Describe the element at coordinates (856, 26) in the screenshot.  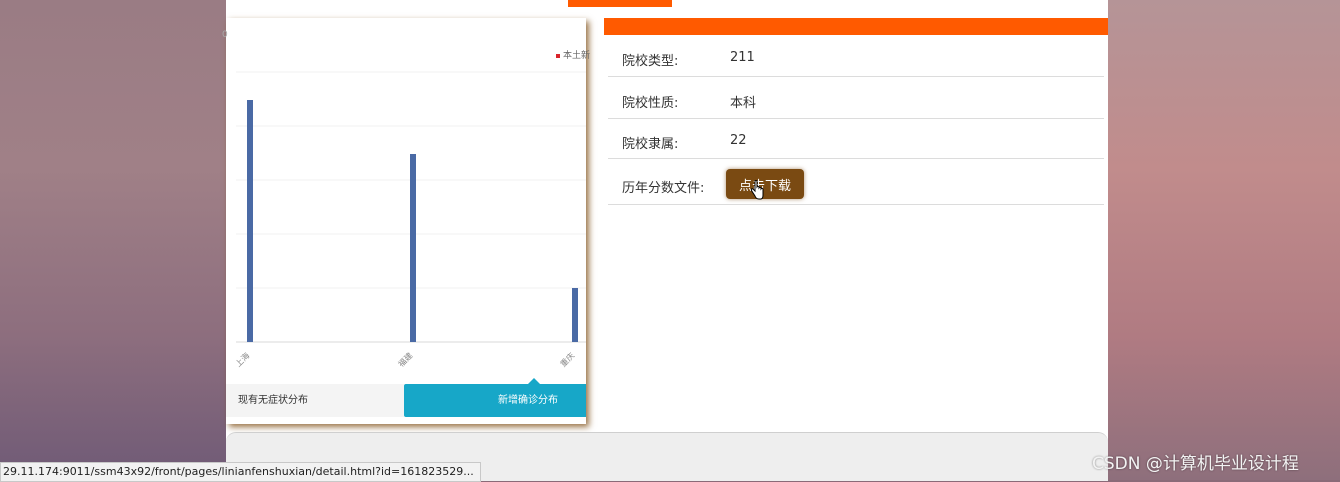
I see `detail-header-bar` at that location.